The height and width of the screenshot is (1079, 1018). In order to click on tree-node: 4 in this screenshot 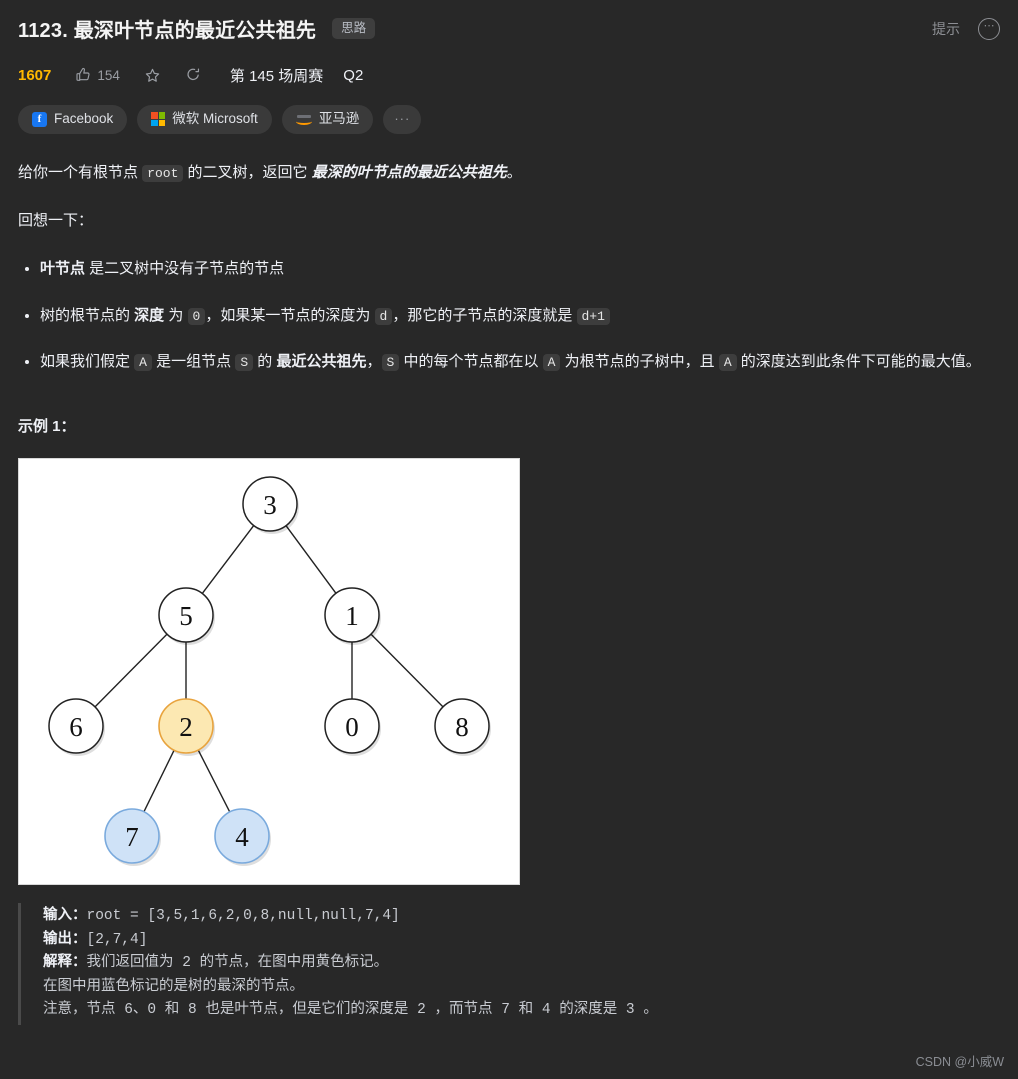, I will do `click(242, 837)`.